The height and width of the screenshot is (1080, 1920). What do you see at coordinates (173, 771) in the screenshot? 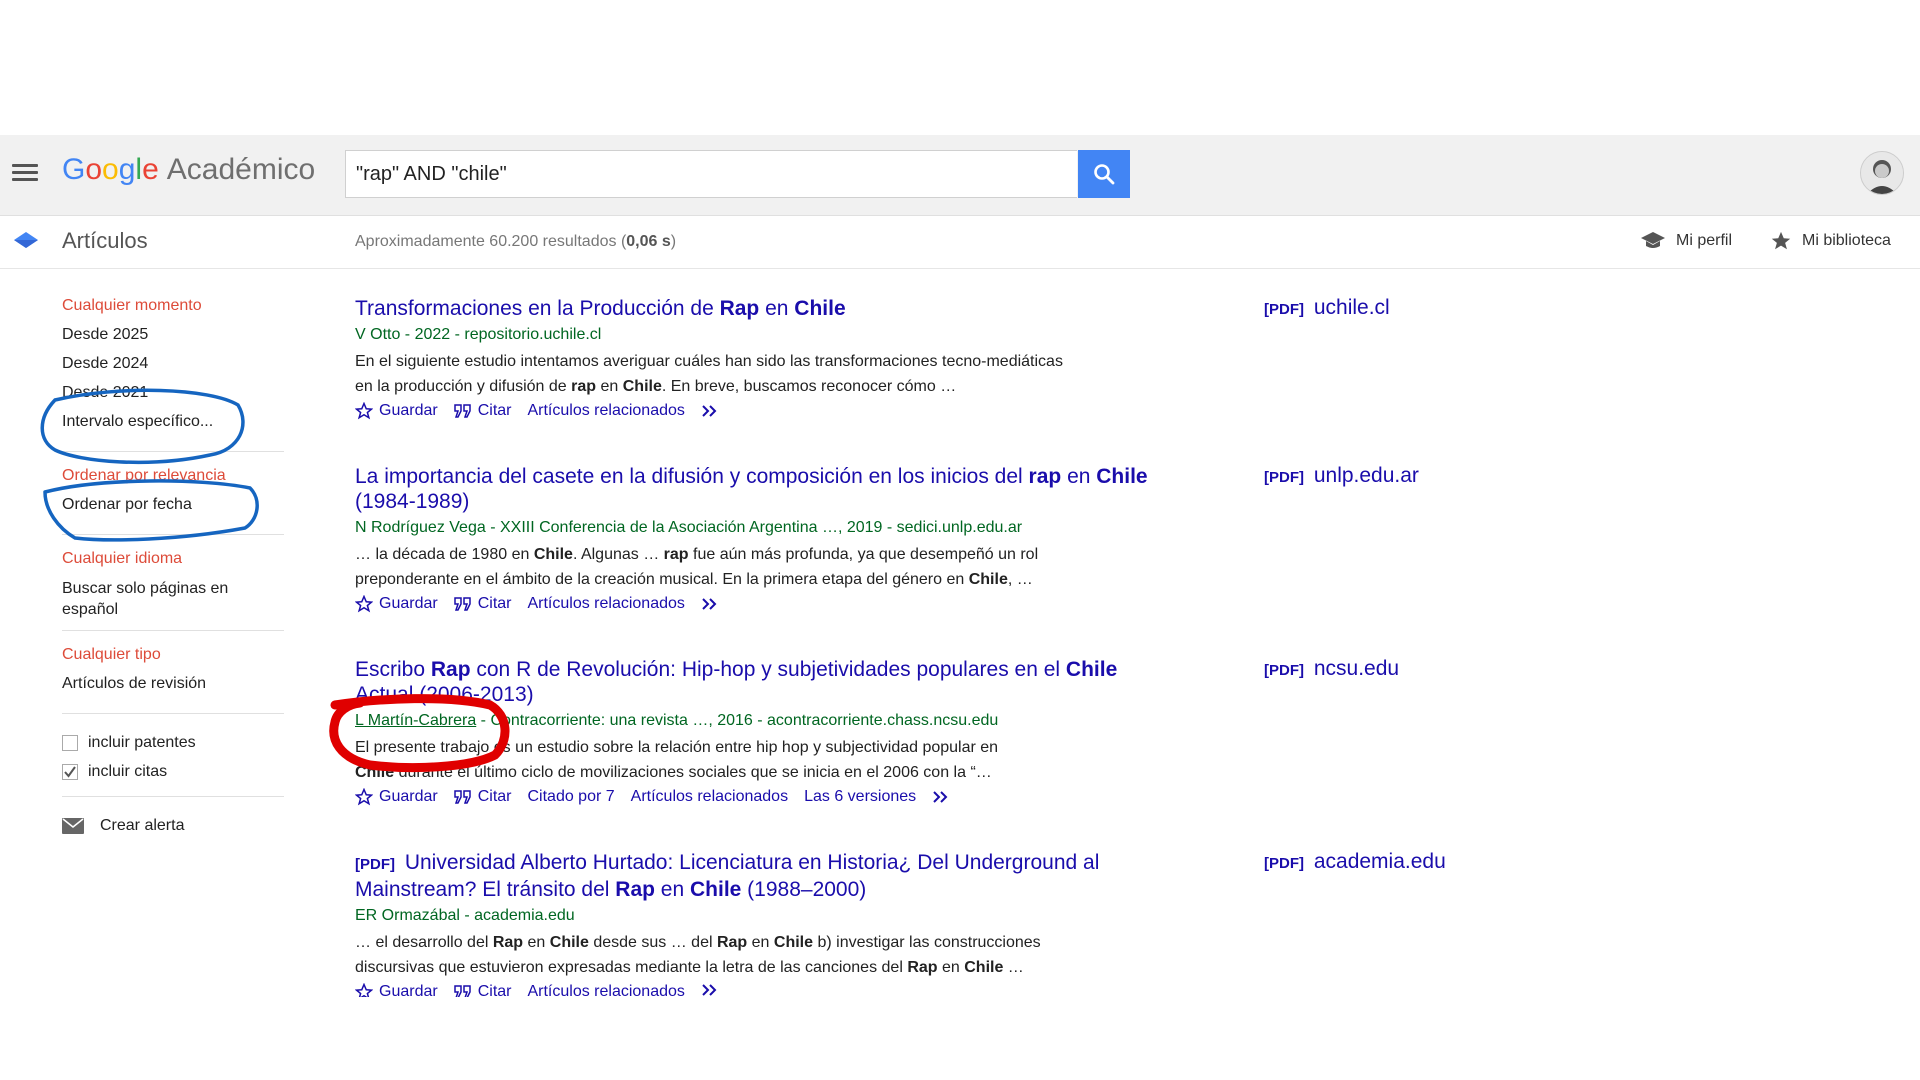
I see `include-citations-checkbox: incluir citas` at bounding box center [173, 771].